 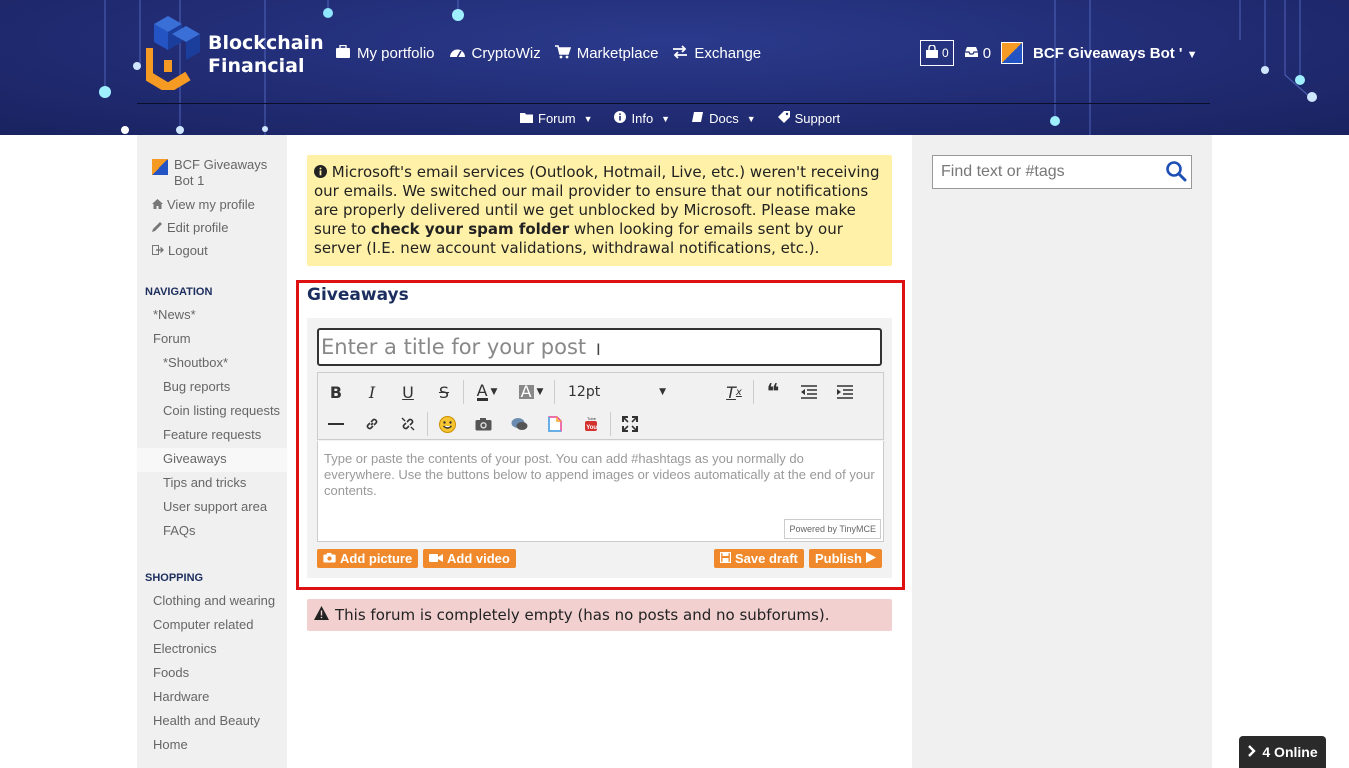 I want to click on subnav-support: Support, so click(x=808, y=118).